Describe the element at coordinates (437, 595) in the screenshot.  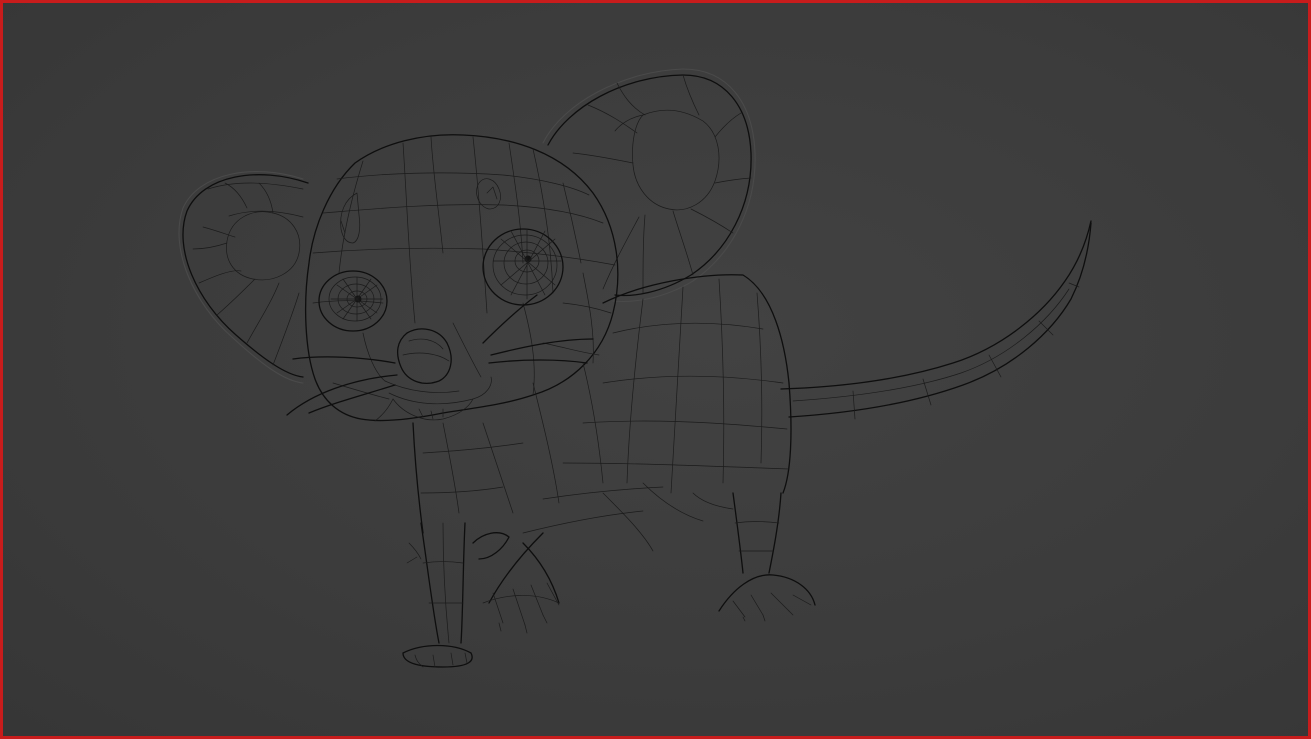
I see `left-front-leg` at that location.